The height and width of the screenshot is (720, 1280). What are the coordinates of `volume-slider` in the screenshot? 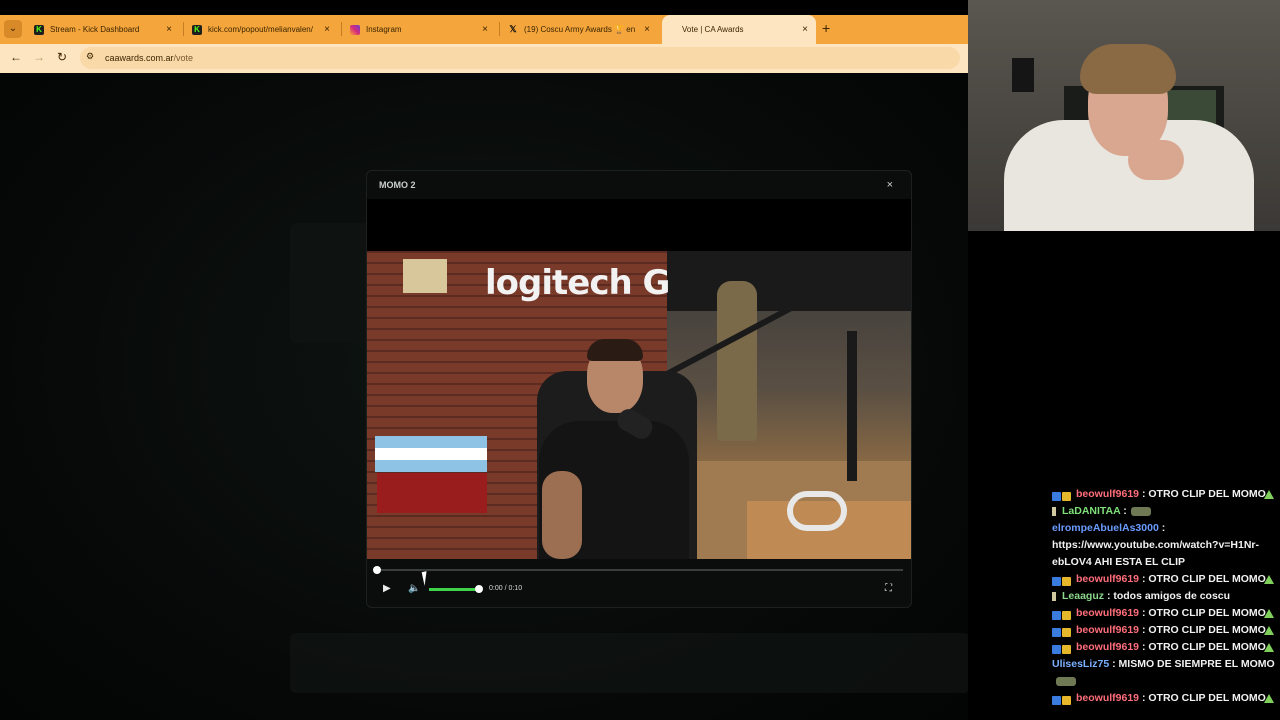 It's located at (454, 589).